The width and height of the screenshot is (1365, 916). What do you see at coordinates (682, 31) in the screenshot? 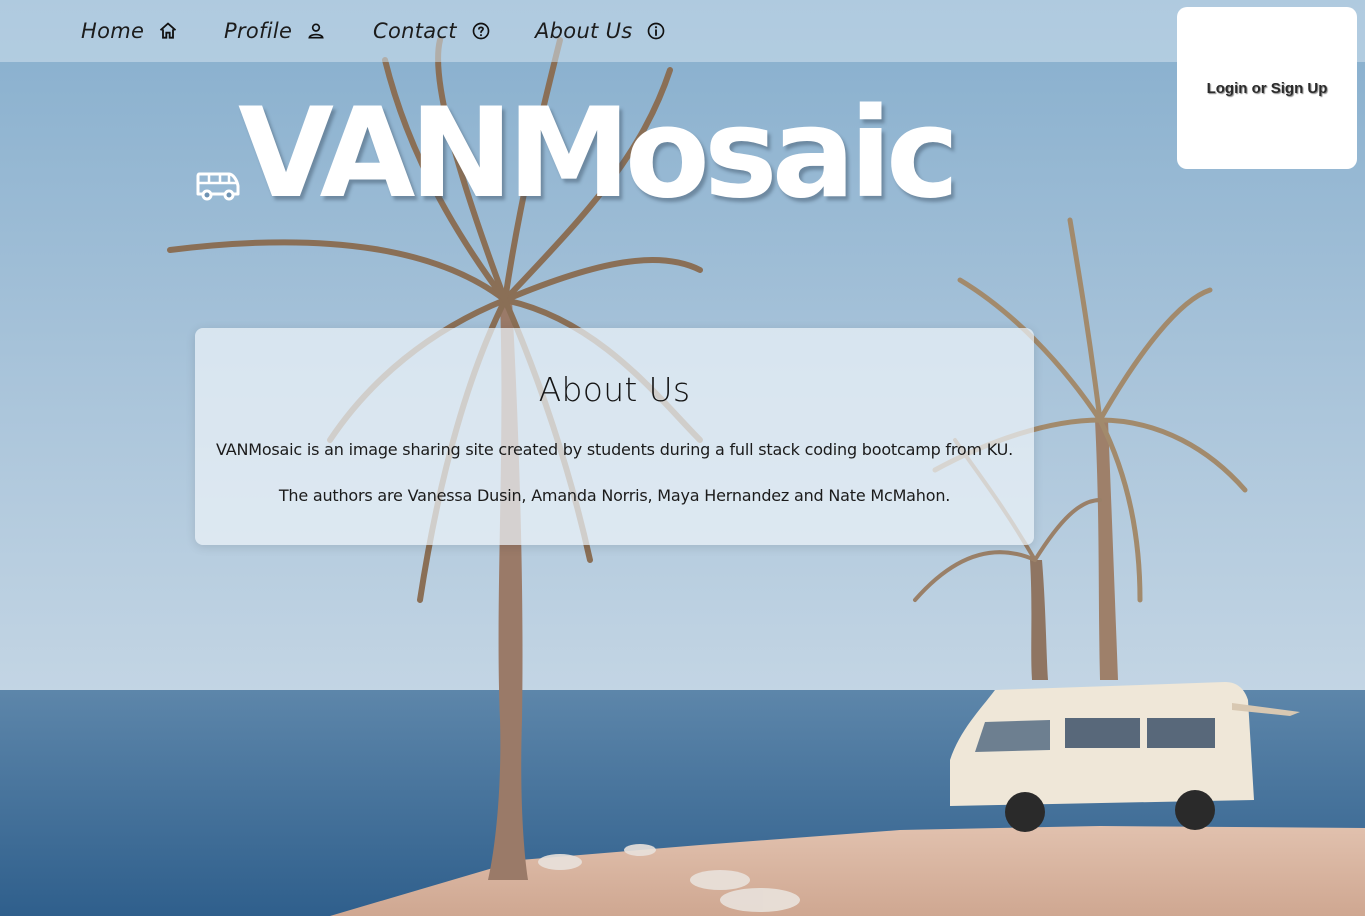
I see `top-nav: Home Profile Contact About Us` at bounding box center [682, 31].